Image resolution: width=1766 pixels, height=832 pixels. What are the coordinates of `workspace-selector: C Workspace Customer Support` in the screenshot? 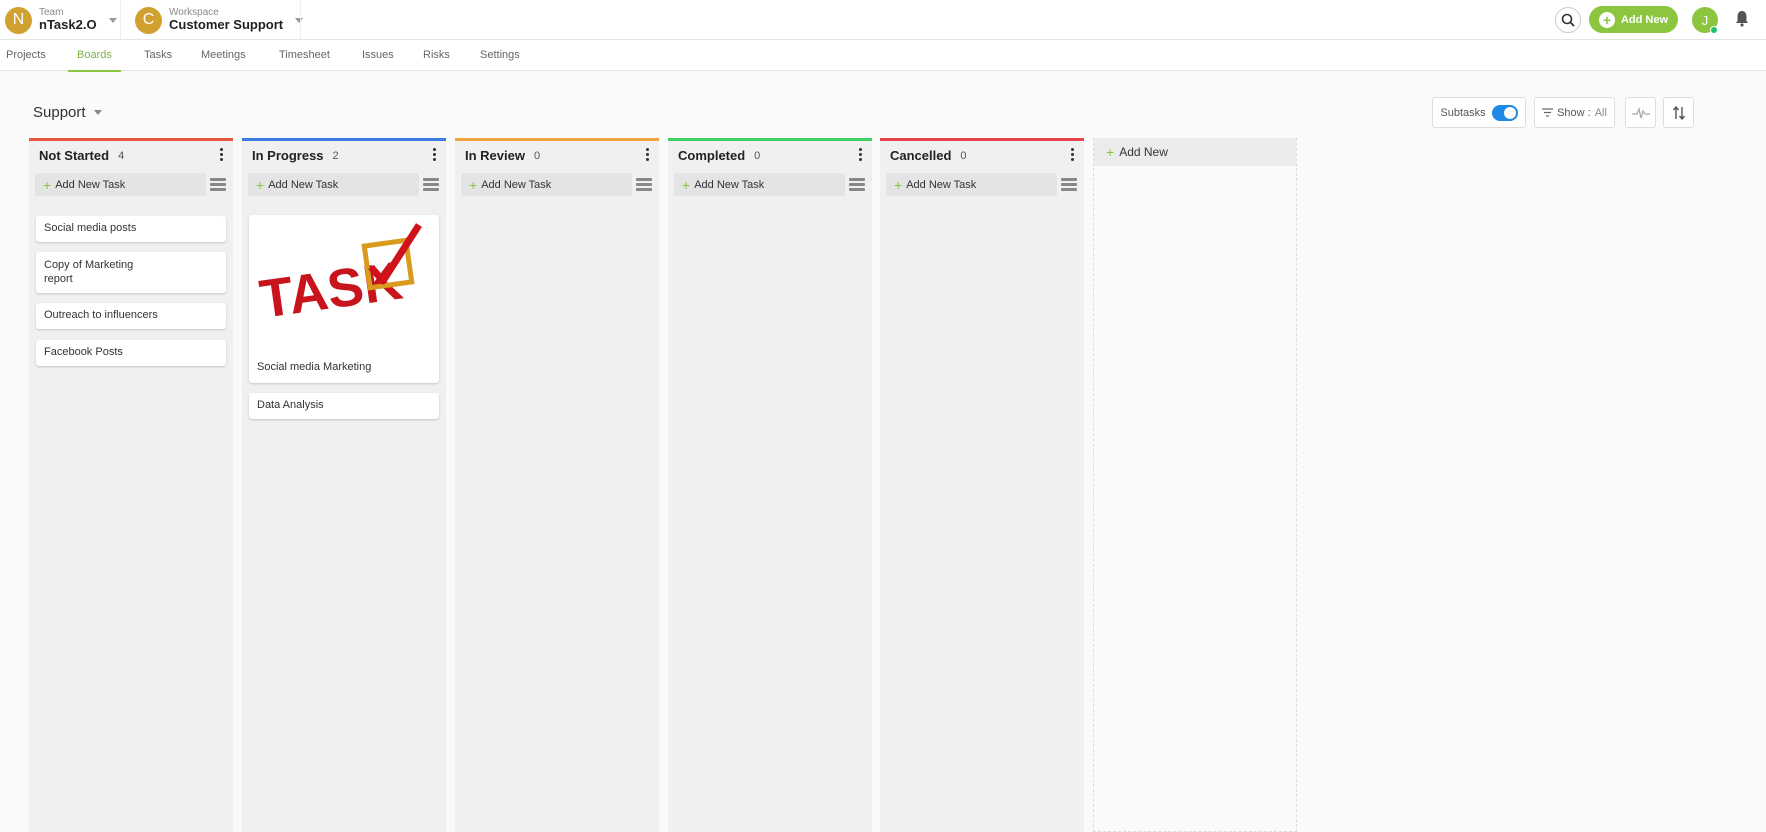 It's located at (219, 20).